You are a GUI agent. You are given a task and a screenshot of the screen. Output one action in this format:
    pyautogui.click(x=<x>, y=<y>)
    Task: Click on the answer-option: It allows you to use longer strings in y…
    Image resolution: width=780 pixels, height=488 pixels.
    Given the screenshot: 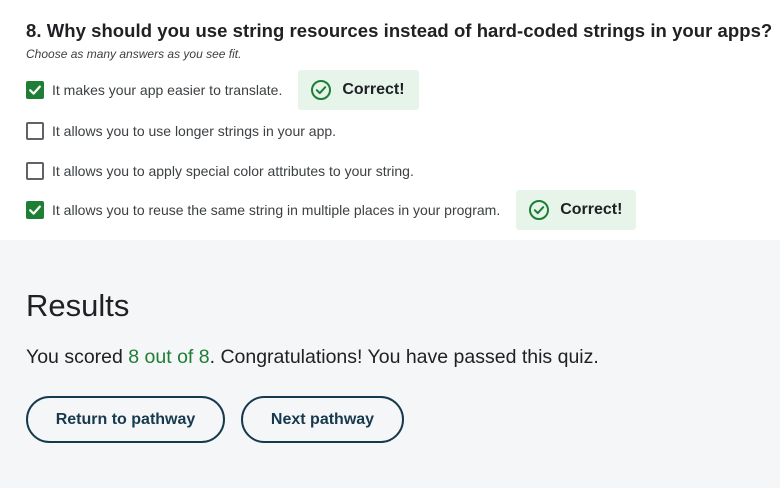 What is the action you would take?
    pyautogui.click(x=181, y=131)
    